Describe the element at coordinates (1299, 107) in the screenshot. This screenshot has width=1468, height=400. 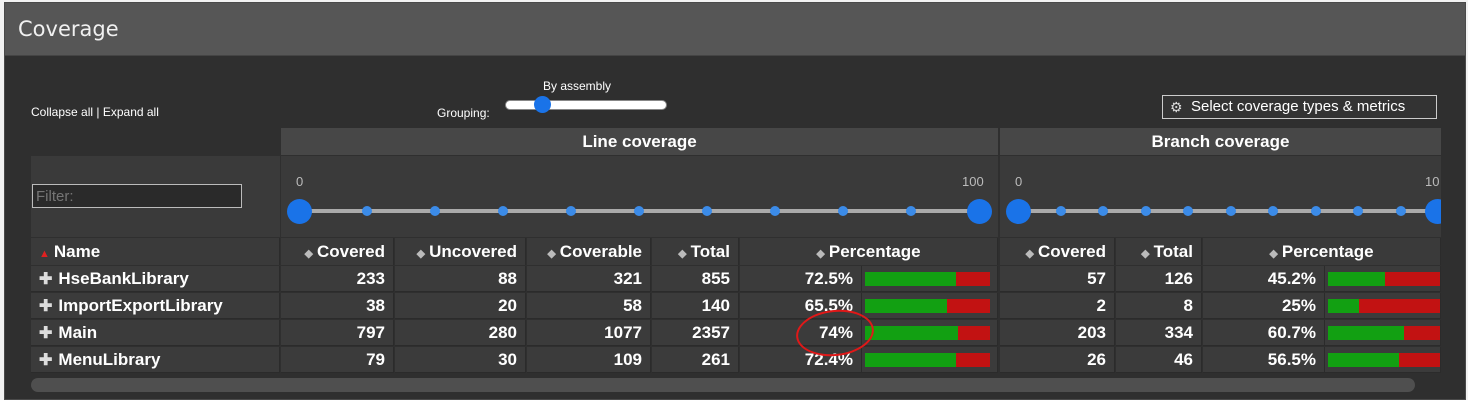
I see `select-coverage-metrics-button: ⚙ Select coverage types & metrics` at that location.